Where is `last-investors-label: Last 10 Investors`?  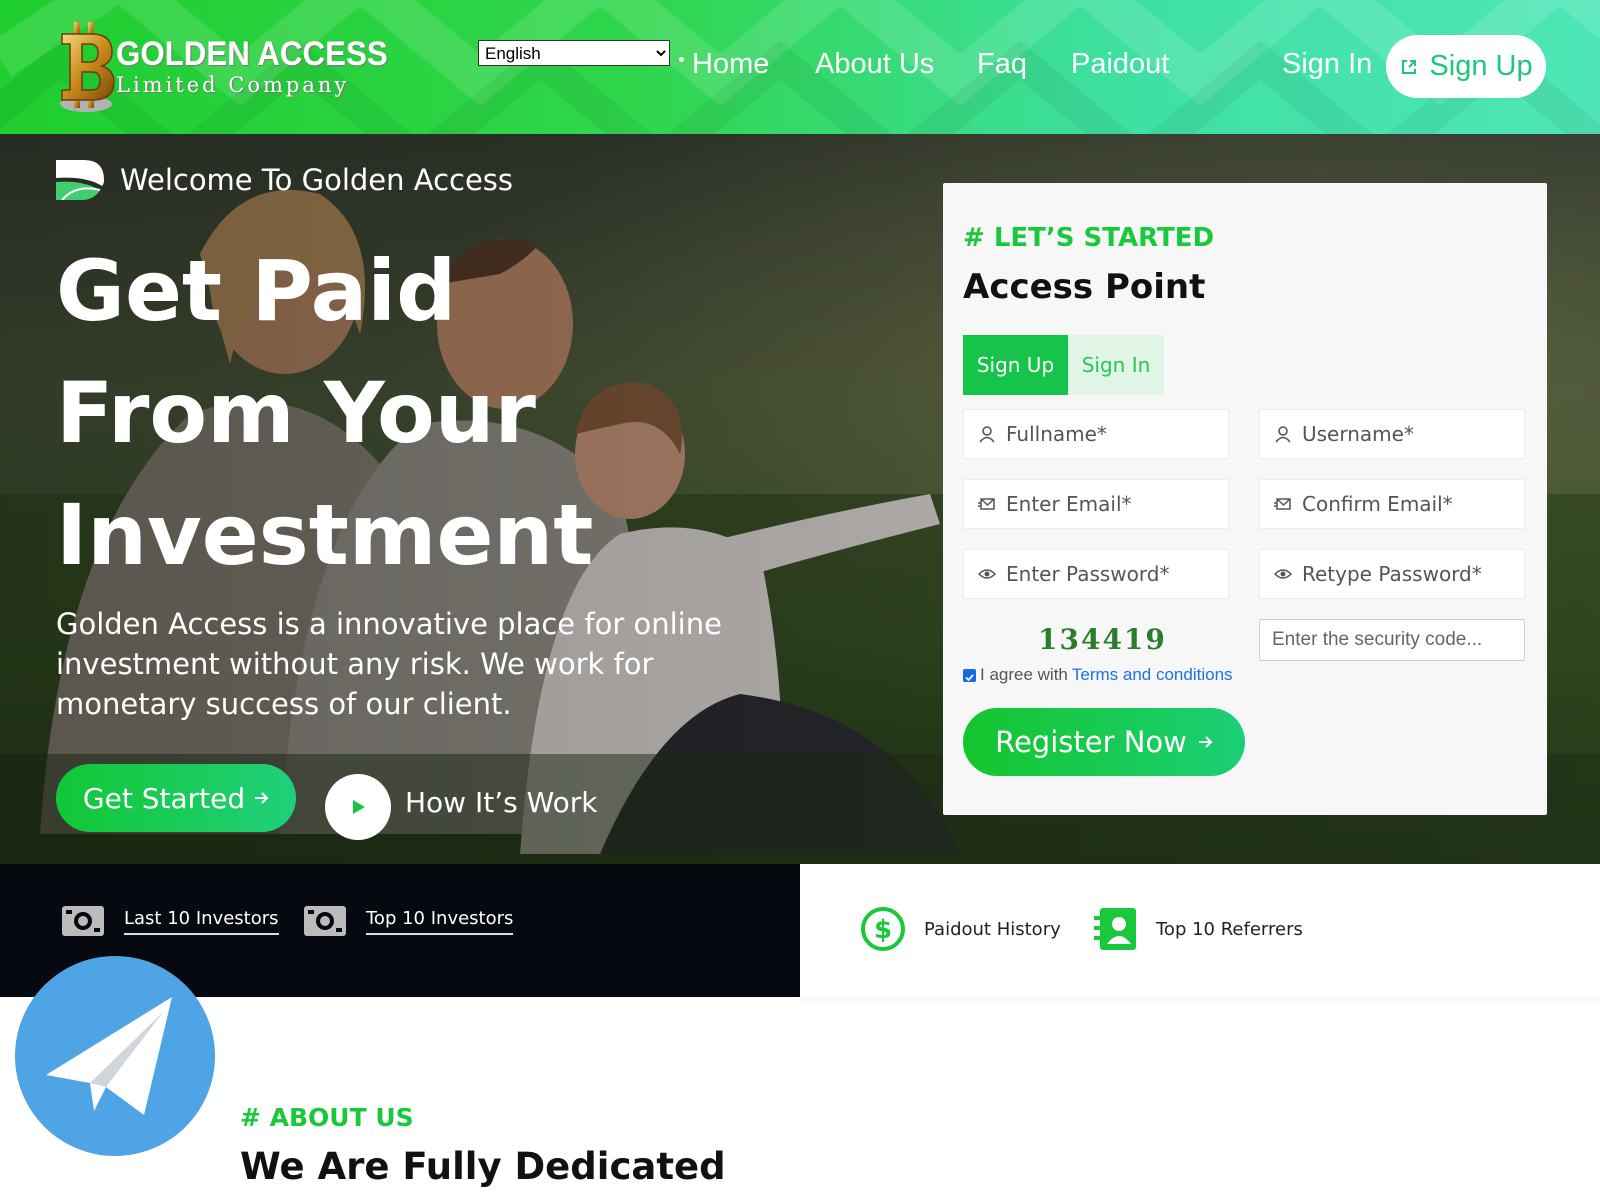
last-investors-label: Last 10 Investors is located at coordinates (201, 921).